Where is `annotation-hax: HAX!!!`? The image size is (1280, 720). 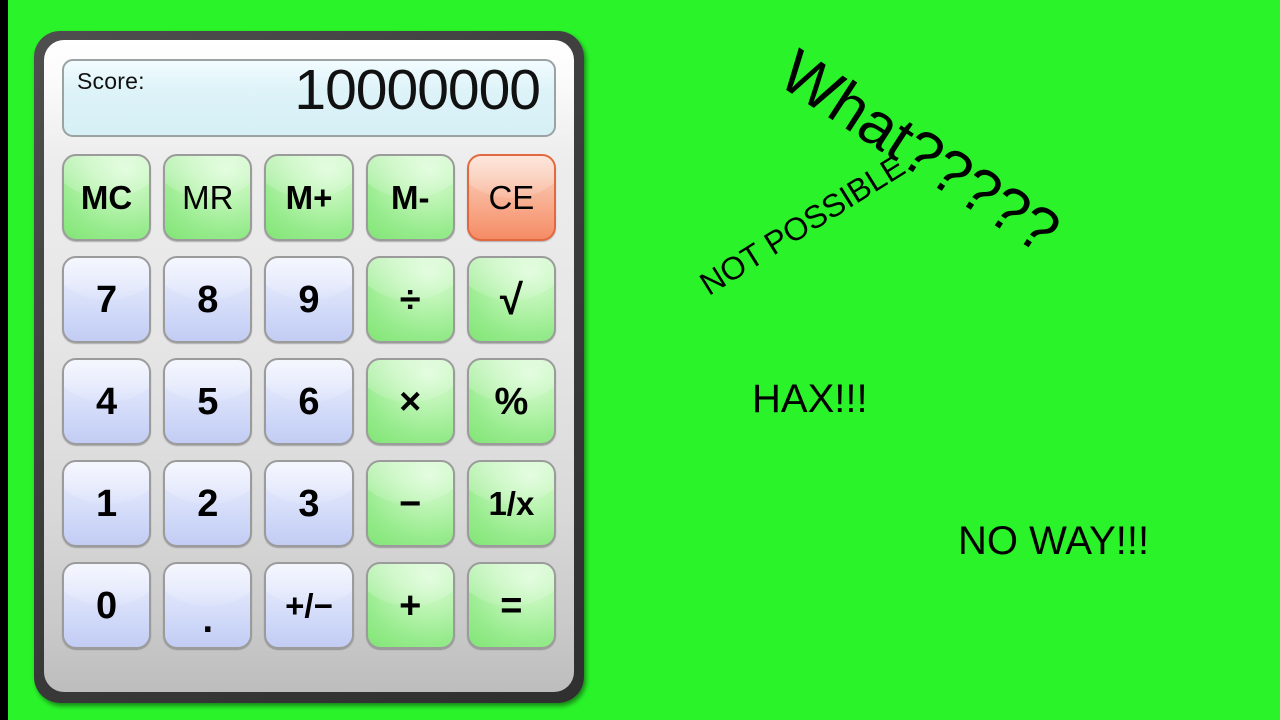 annotation-hax: HAX!!! is located at coordinates (810, 399).